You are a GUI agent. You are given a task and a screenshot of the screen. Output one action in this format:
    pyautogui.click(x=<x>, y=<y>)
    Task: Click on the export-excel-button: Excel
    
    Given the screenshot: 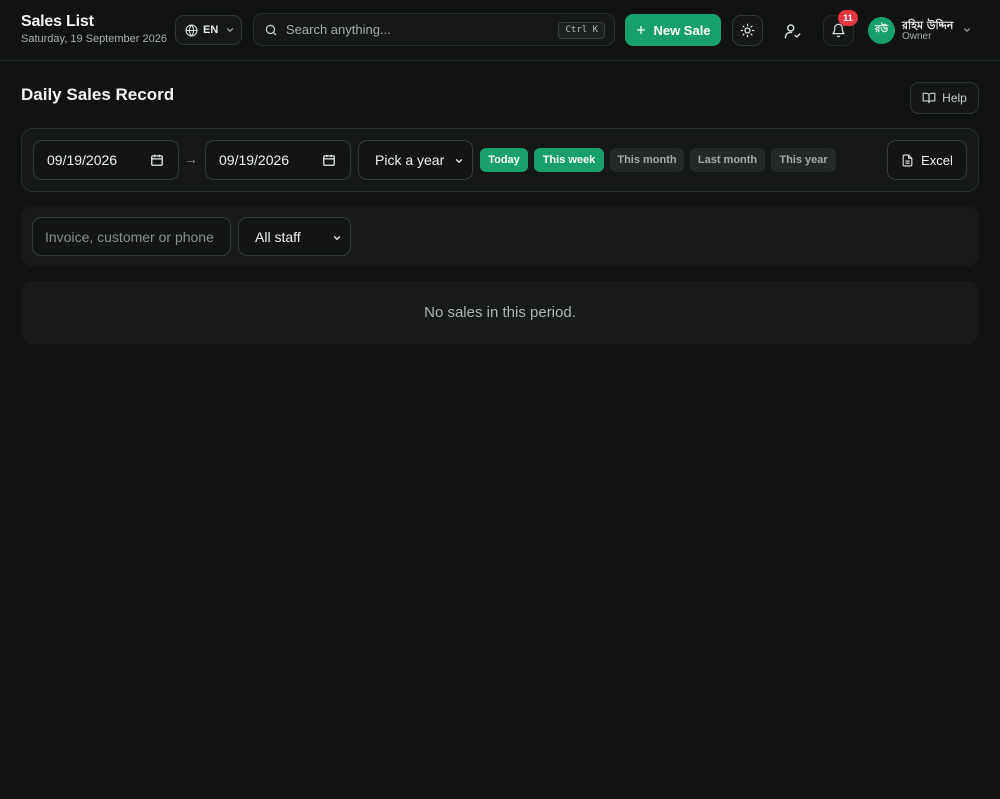 What is the action you would take?
    pyautogui.click(x=927, y=160)
    